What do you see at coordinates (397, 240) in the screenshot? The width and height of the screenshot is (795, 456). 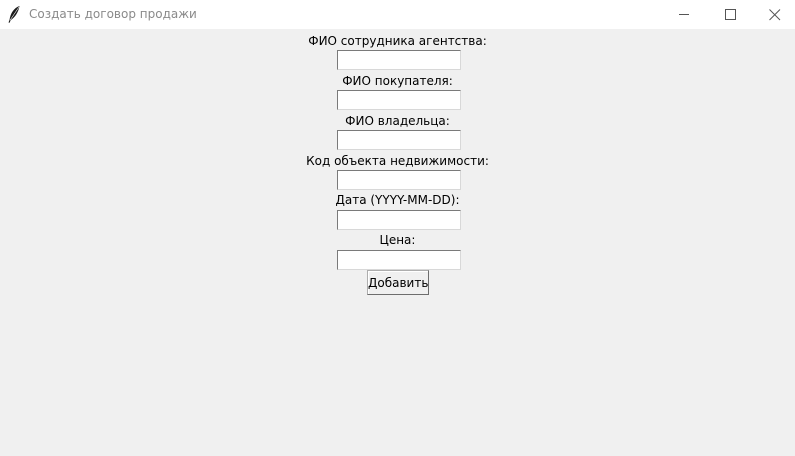 I see `price-label: Цена:` at bounding box center [397, 240].